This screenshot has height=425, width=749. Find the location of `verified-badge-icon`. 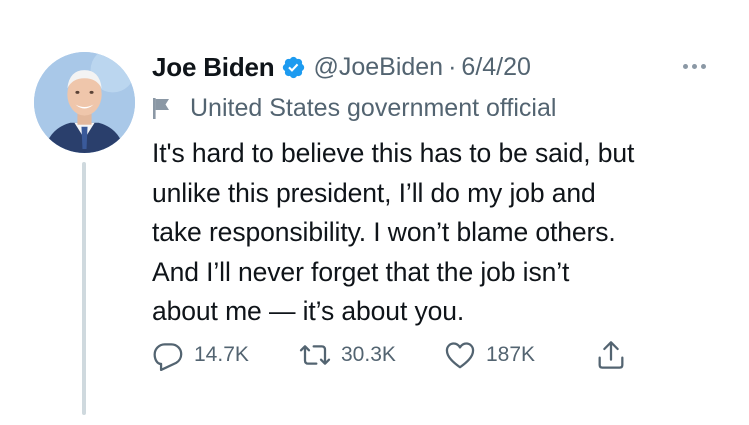

verified-badge-icon is located at coordinates (293, 67).